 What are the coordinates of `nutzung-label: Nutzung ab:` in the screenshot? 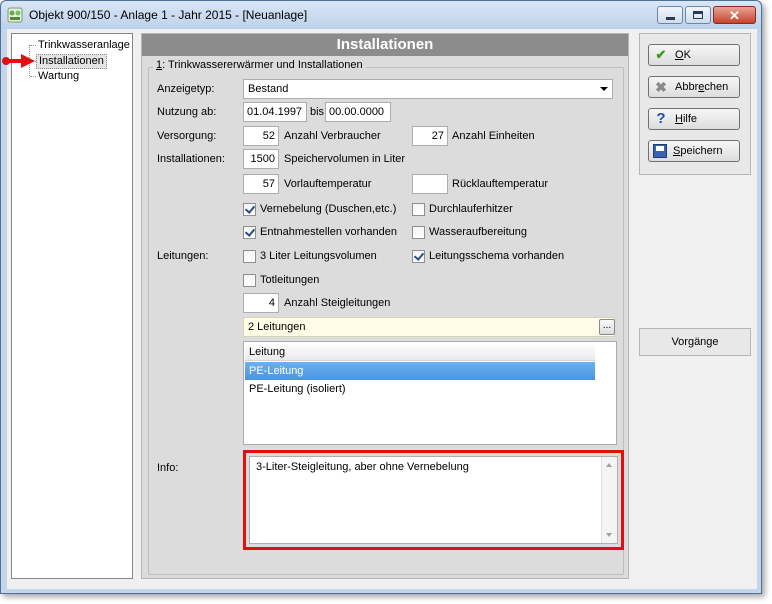 It's located at (187, 112).